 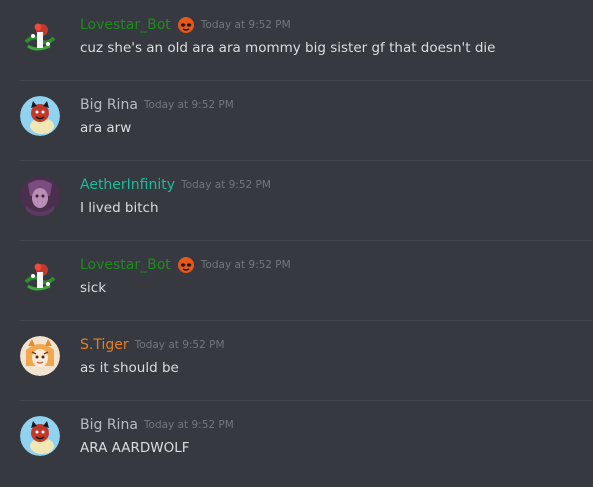 What do you see at coordinates (104, 345) in the screenshot?
I see `username: S.Tiger` at bounding box center [104, 345].